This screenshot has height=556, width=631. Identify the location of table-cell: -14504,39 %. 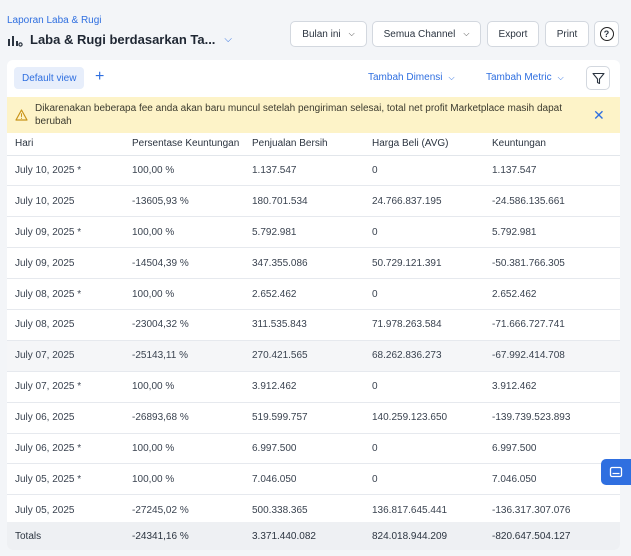
(184, 263).